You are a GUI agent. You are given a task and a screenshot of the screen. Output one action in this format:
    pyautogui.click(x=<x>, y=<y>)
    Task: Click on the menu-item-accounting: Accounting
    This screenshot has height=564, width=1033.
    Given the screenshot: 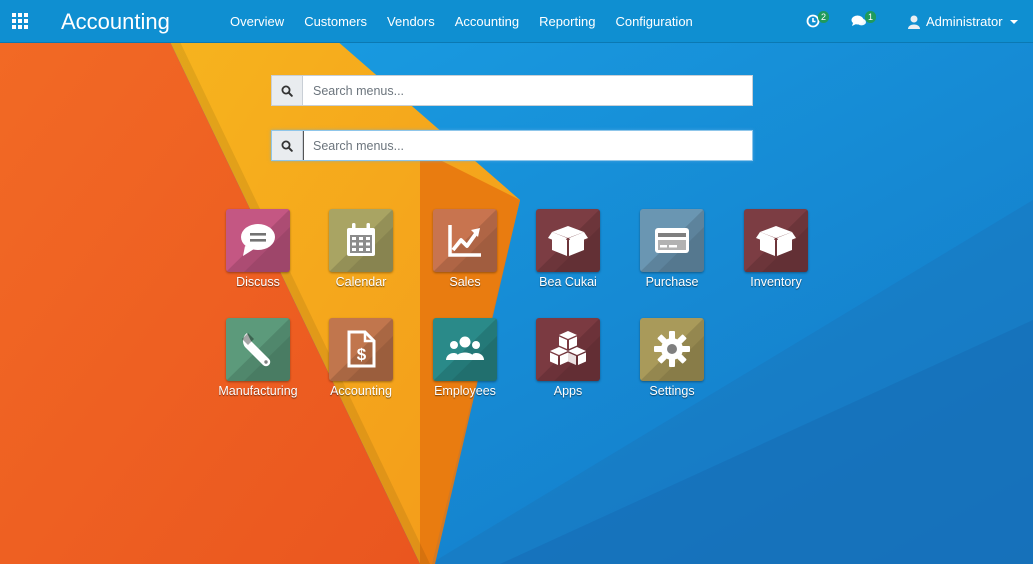 What is the action you would take?
    pyautogui.click(x=487, y=21)
    